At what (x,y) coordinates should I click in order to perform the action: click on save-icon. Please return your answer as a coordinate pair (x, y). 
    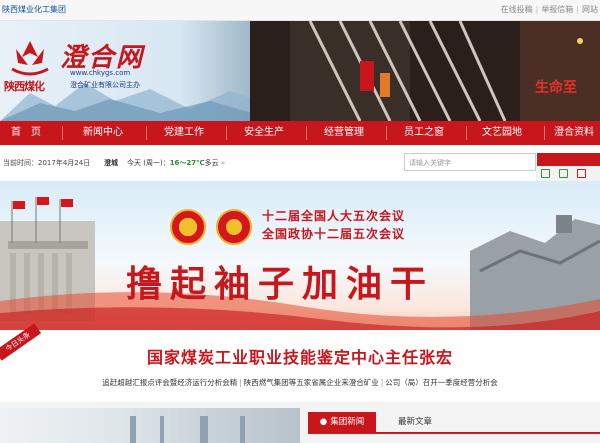
    Looking at the image, I should click on (563, 173).